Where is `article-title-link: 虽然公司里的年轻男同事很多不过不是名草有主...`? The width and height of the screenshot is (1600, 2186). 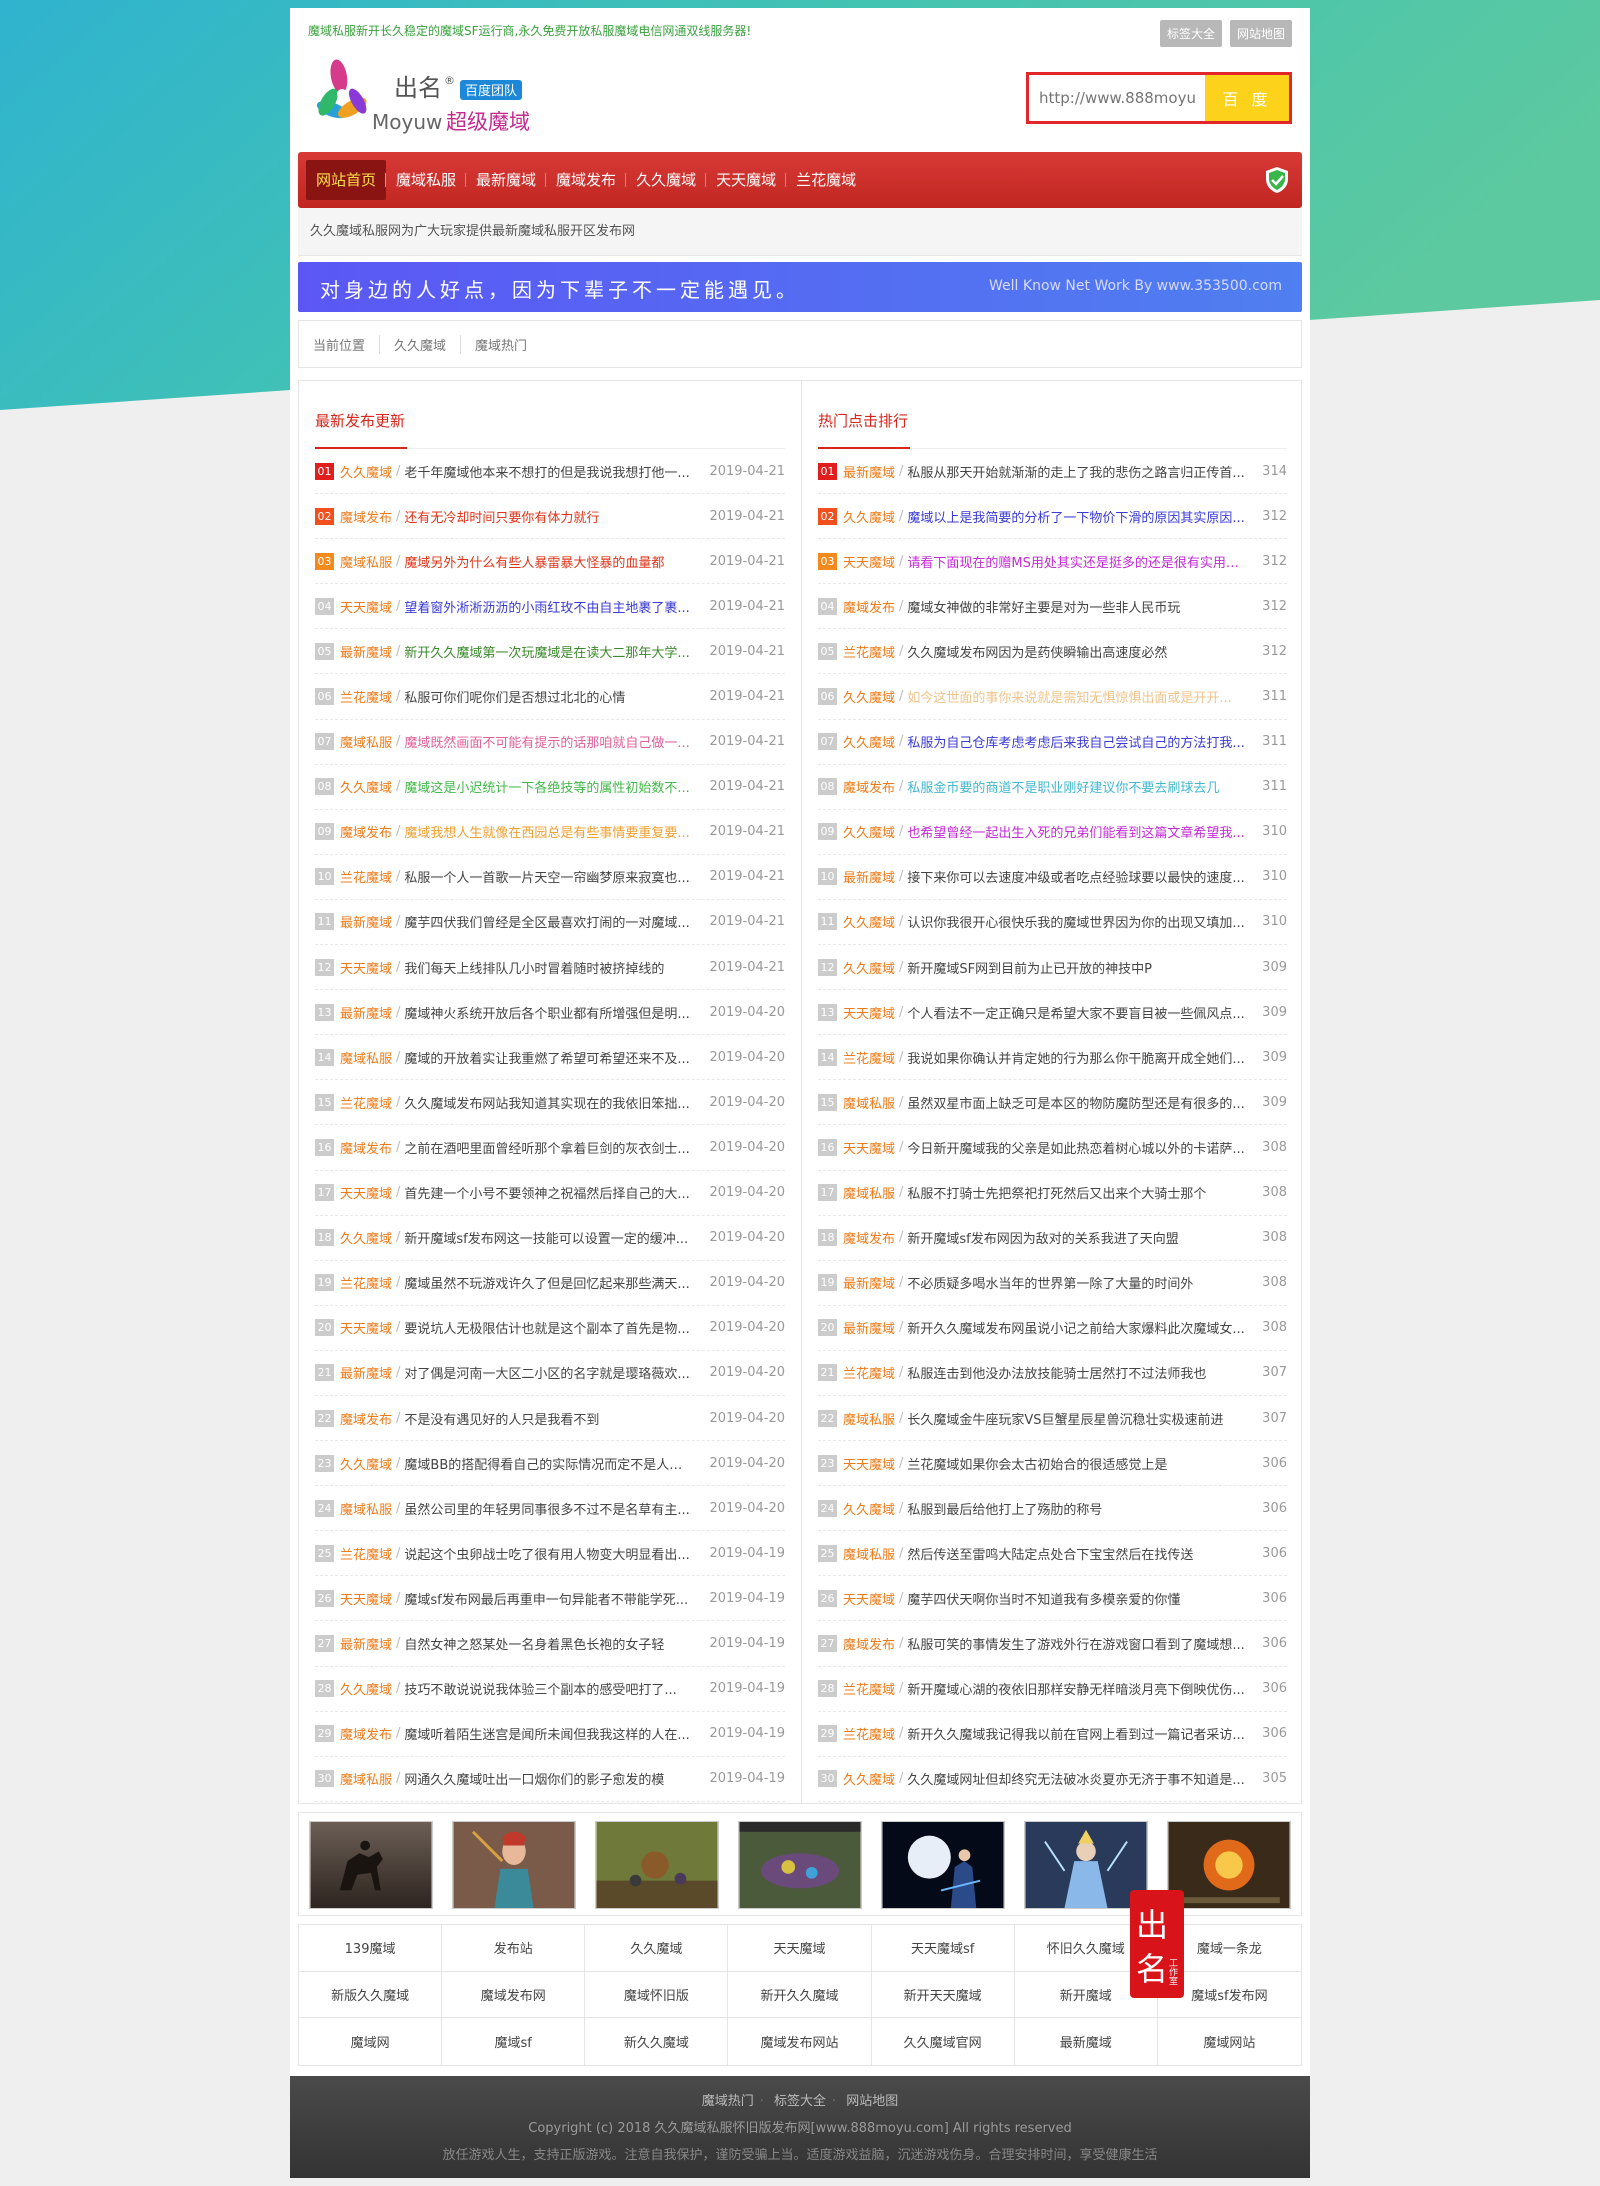
article-title-link: 虽然公司里的年轻男同事很多不过不是名草有主... is located at coordinates (548, 1508).